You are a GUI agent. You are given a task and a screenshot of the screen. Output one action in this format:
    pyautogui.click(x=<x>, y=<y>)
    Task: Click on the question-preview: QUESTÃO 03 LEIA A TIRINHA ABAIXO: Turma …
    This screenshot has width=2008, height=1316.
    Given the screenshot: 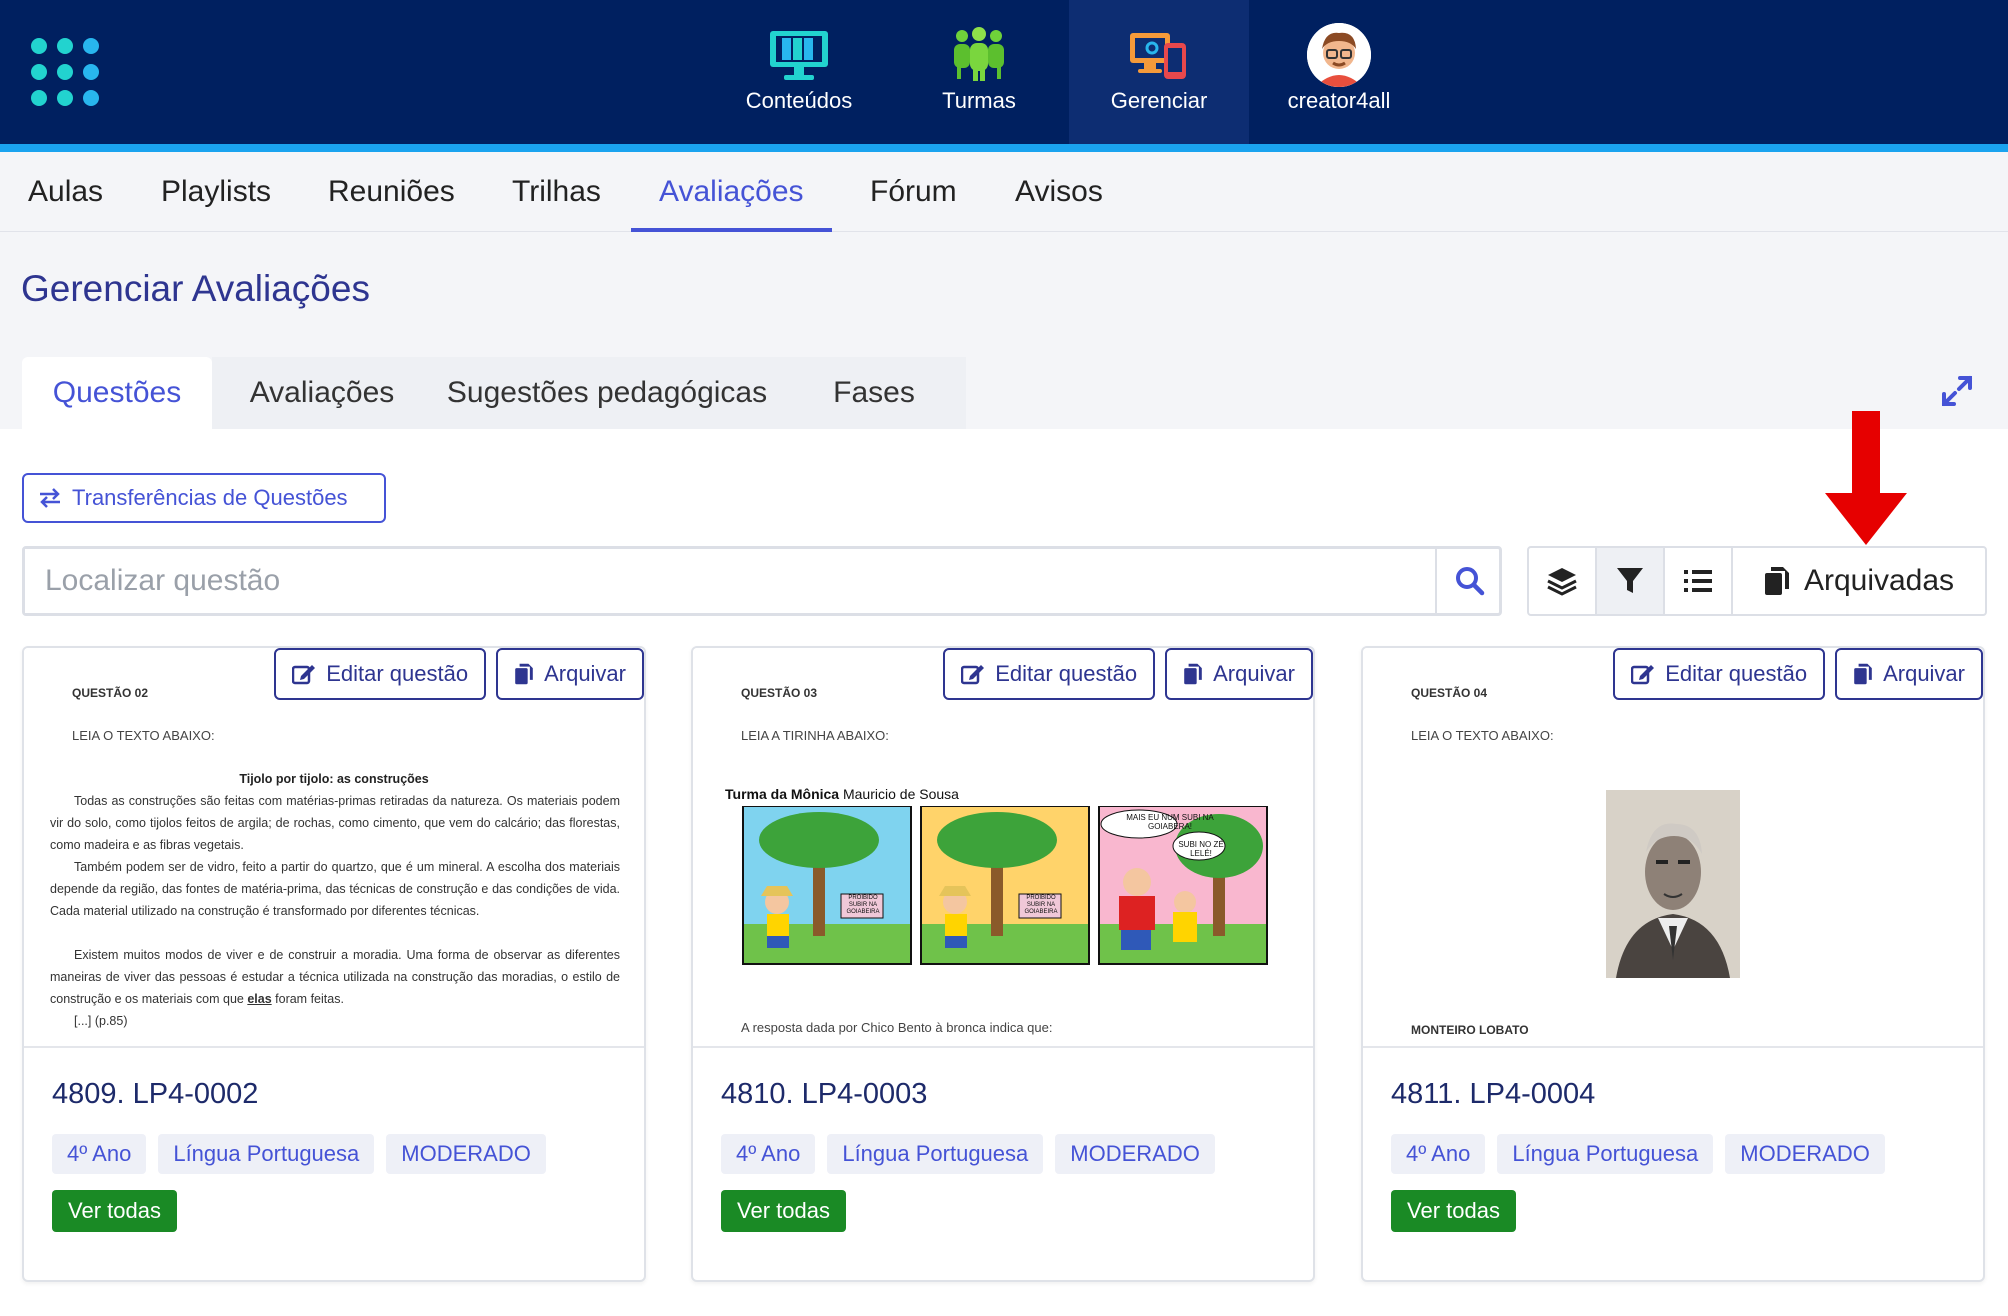 What is the action you would take?
    pyautogui.click(x=1003, y=848)
    